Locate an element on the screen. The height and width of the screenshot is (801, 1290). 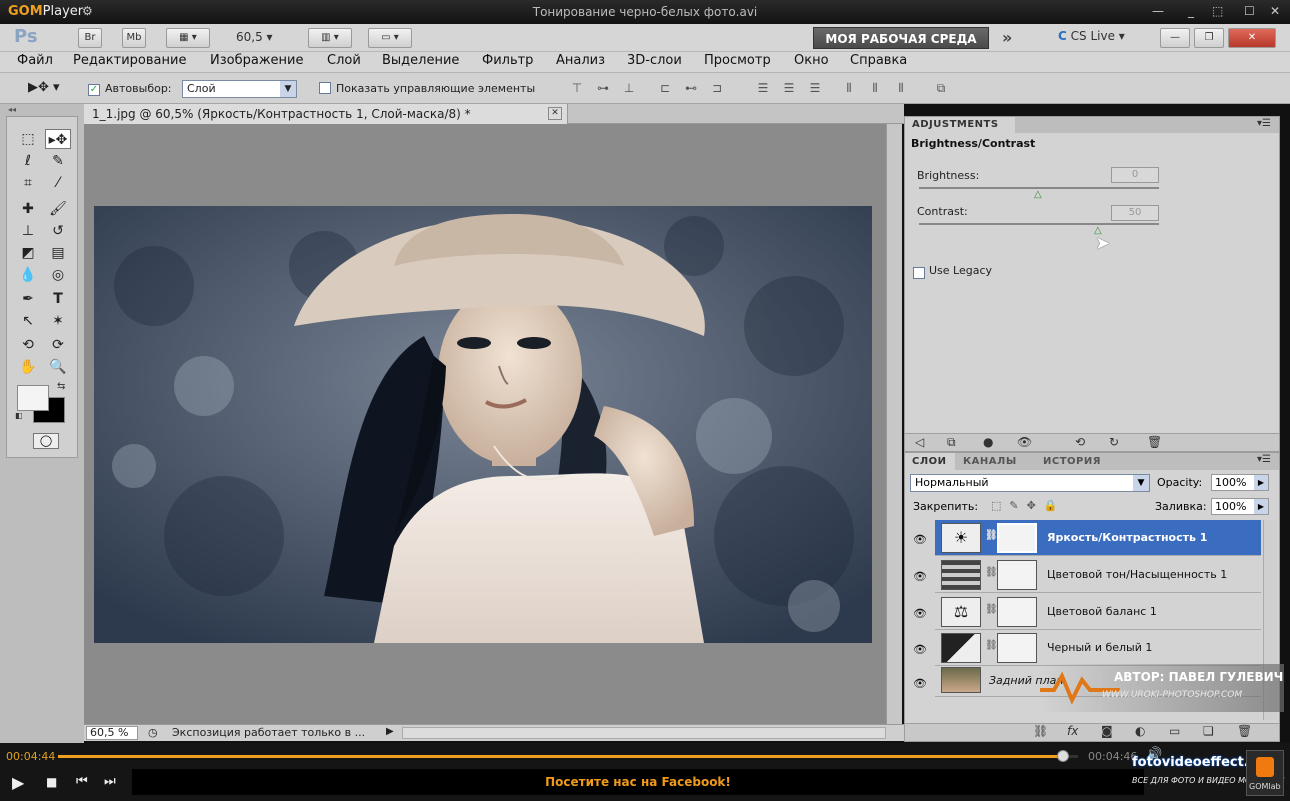
tab-channels: КАНАЛЫ is located at coordinates (990, 461).